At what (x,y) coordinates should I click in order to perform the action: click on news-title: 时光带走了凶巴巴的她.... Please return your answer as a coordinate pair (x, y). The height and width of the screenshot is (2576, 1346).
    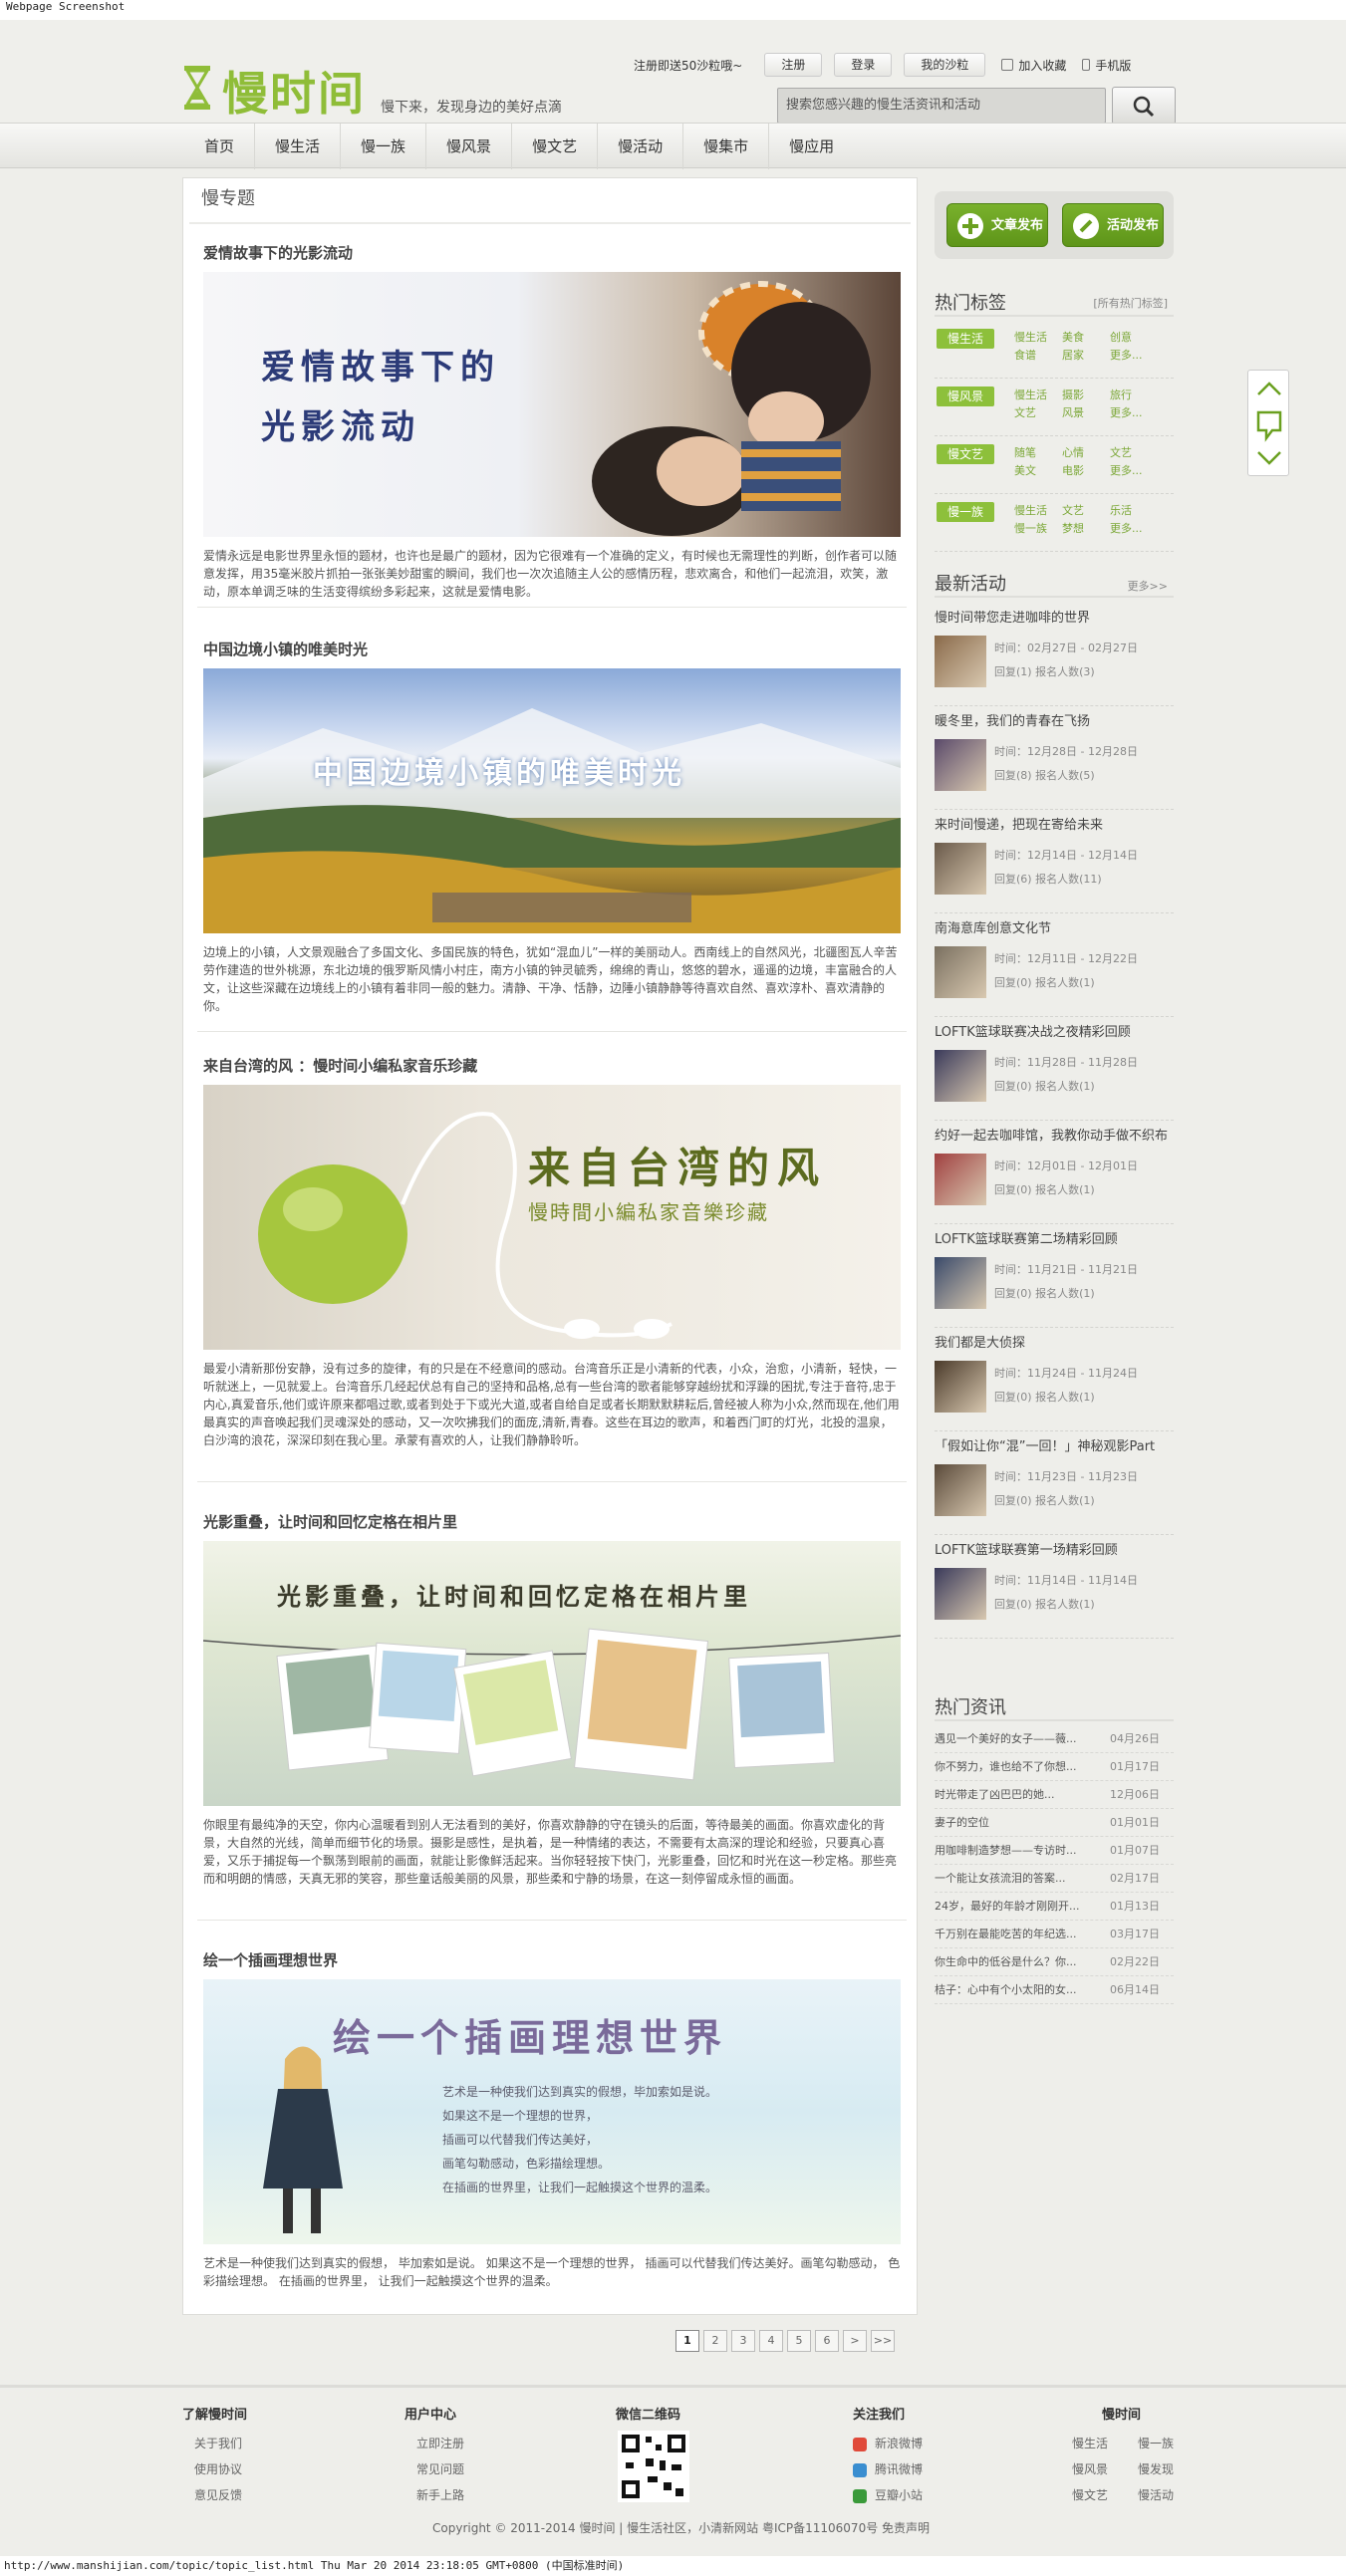
    Looking at the image, I should click on (995, 1794).